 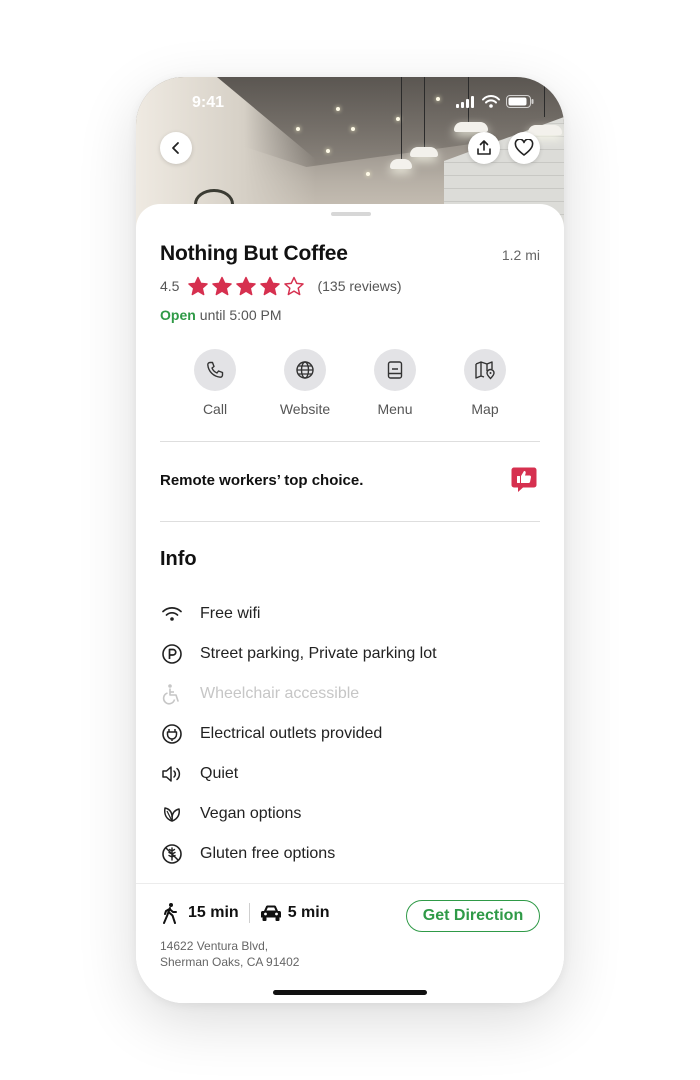 I want to click on gluten-free-icon, so click(x=172, y=854).